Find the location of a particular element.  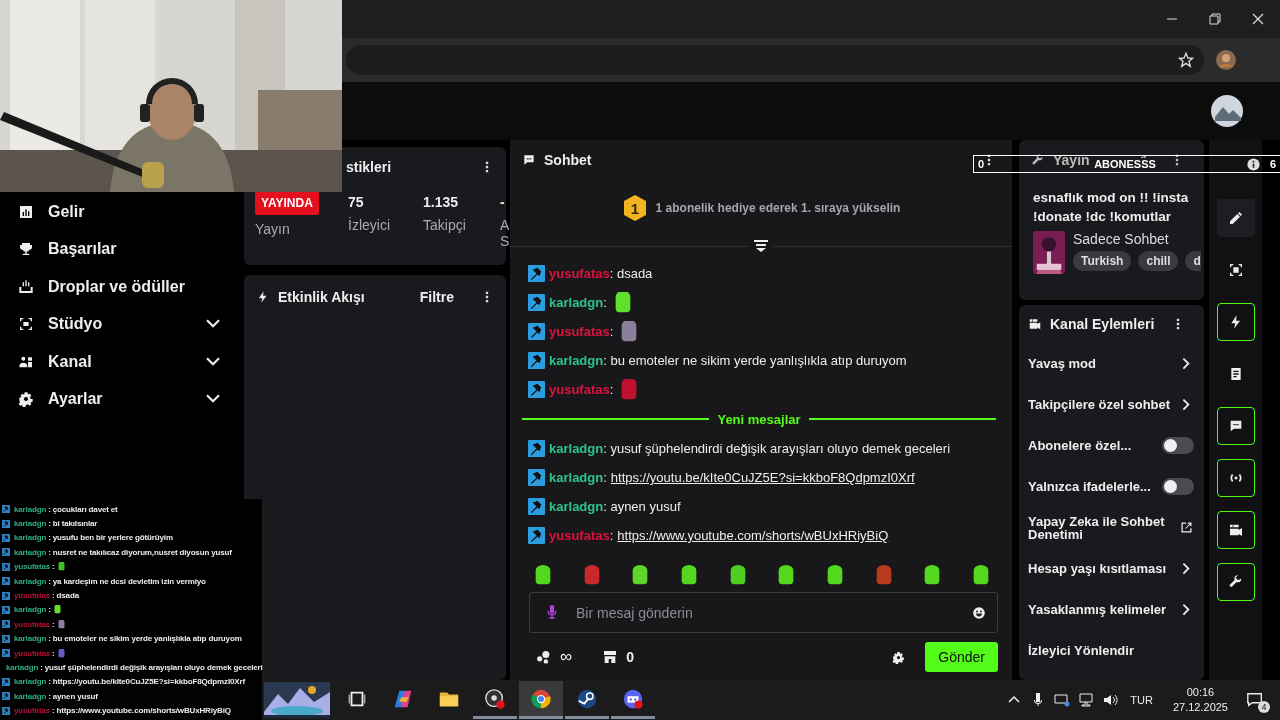

message-text: : yusuf şüphelendirdi değişik arayışları oluyo demek geceleri is located at coordinates (777, 448).